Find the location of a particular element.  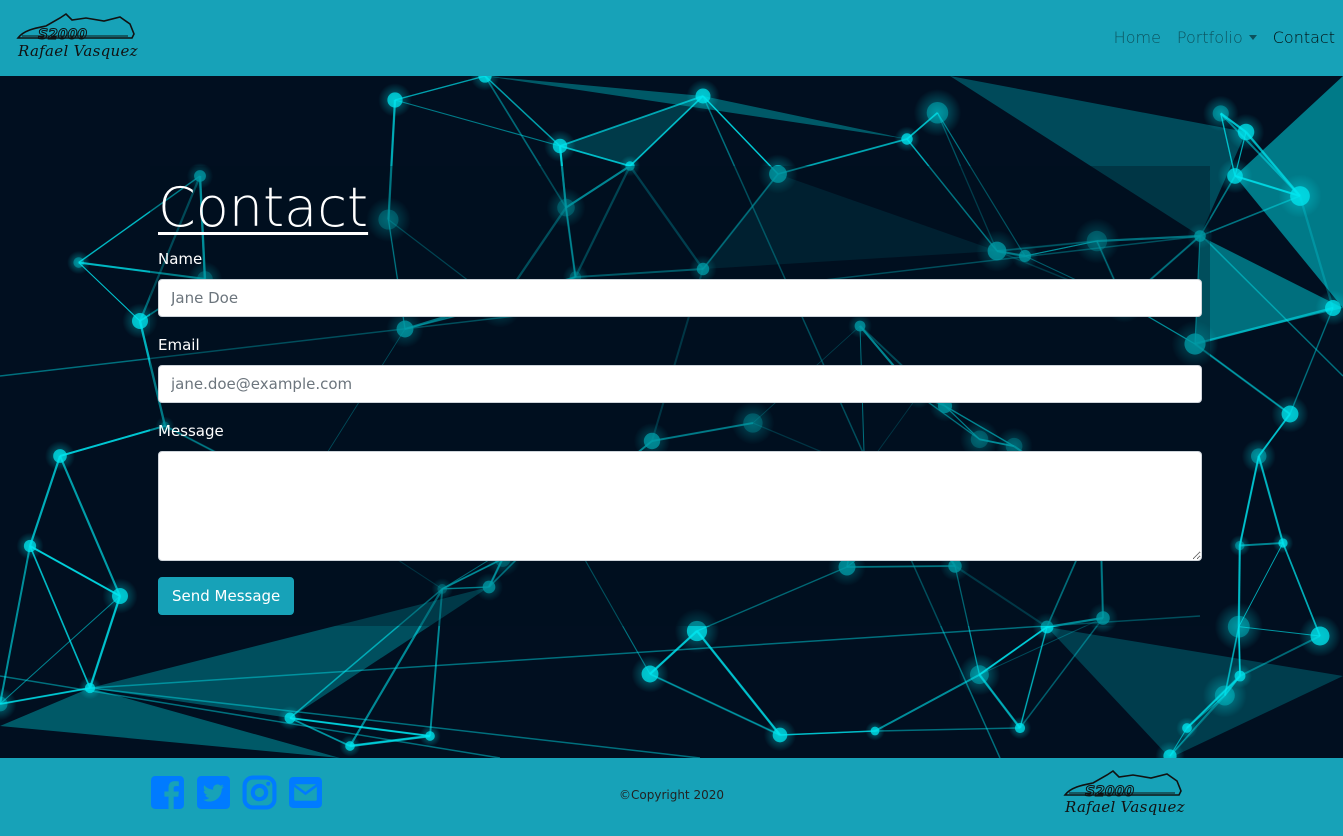

nav-menu: Home Portfolio Contact is located at coordinates (1224, 38).